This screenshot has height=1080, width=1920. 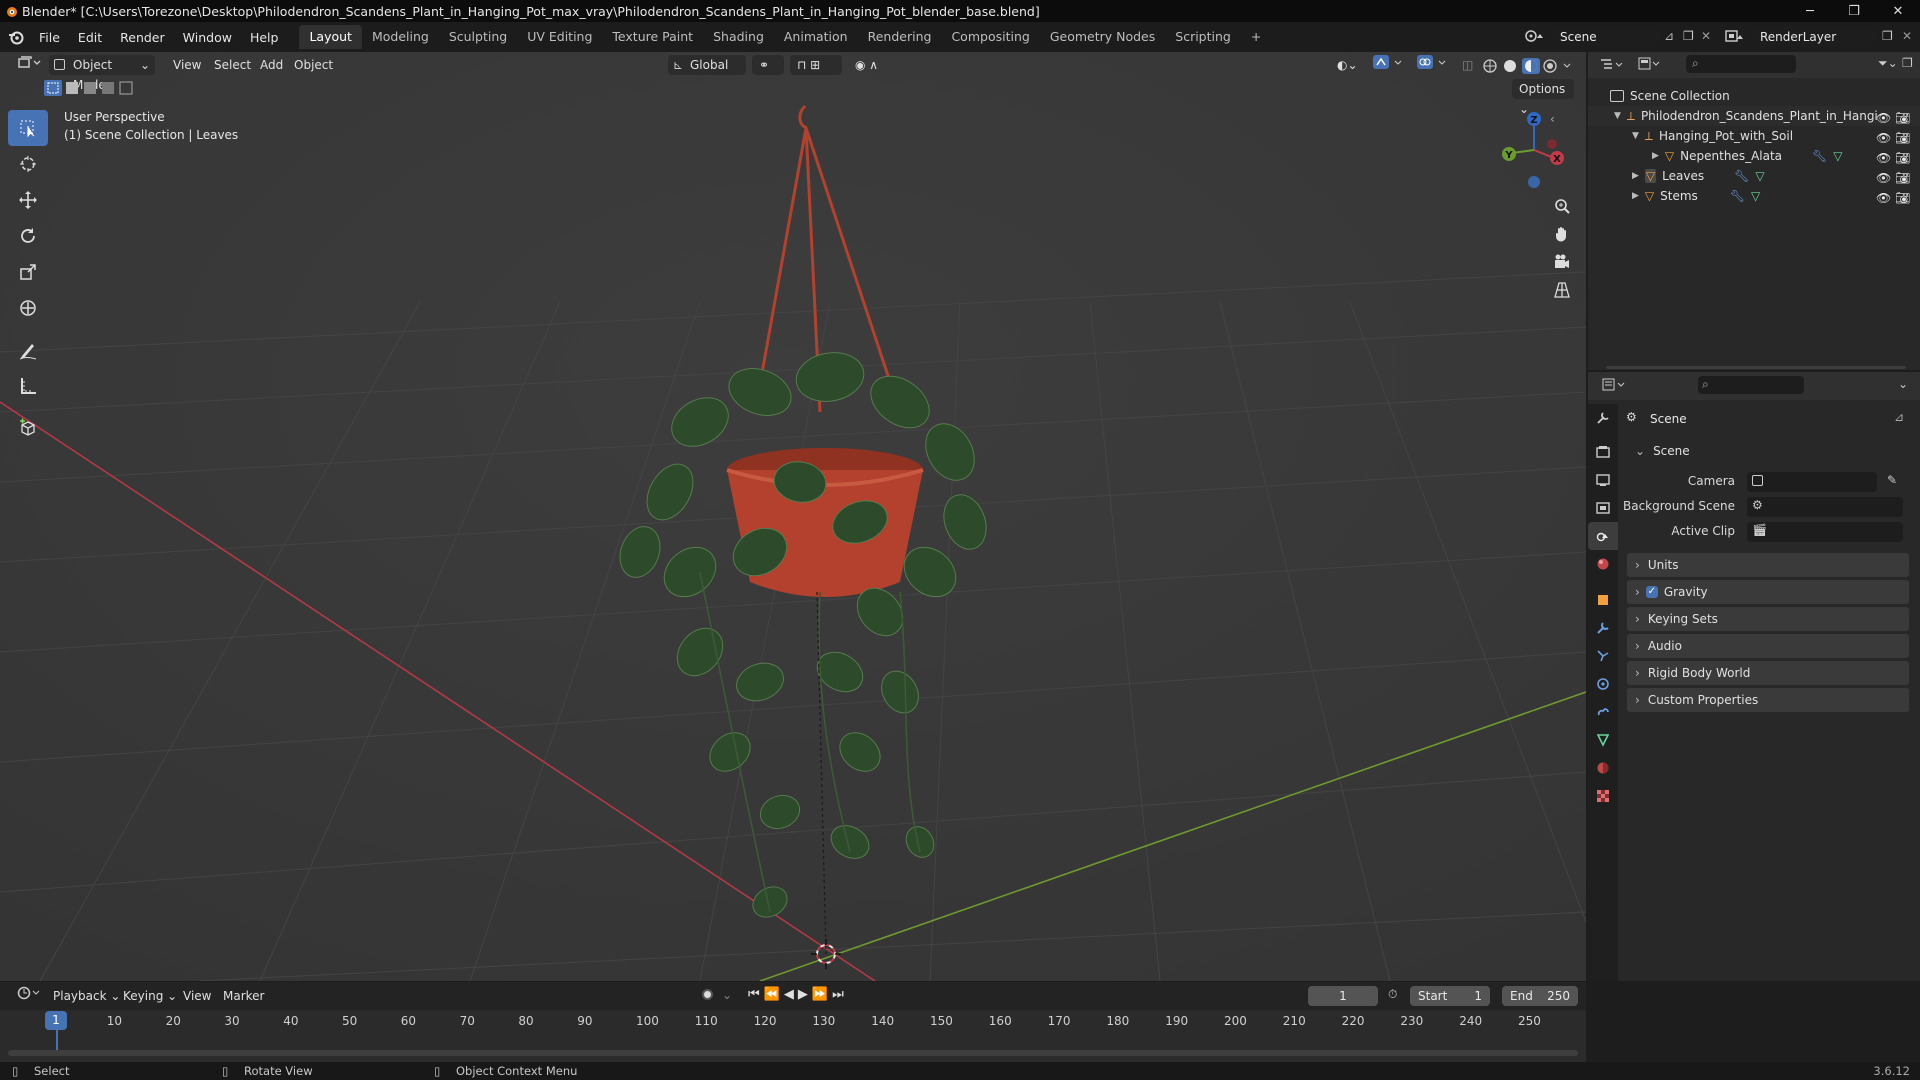 I want to click on filter-icon: ⏷⌄, so click(x=1888, y=63).